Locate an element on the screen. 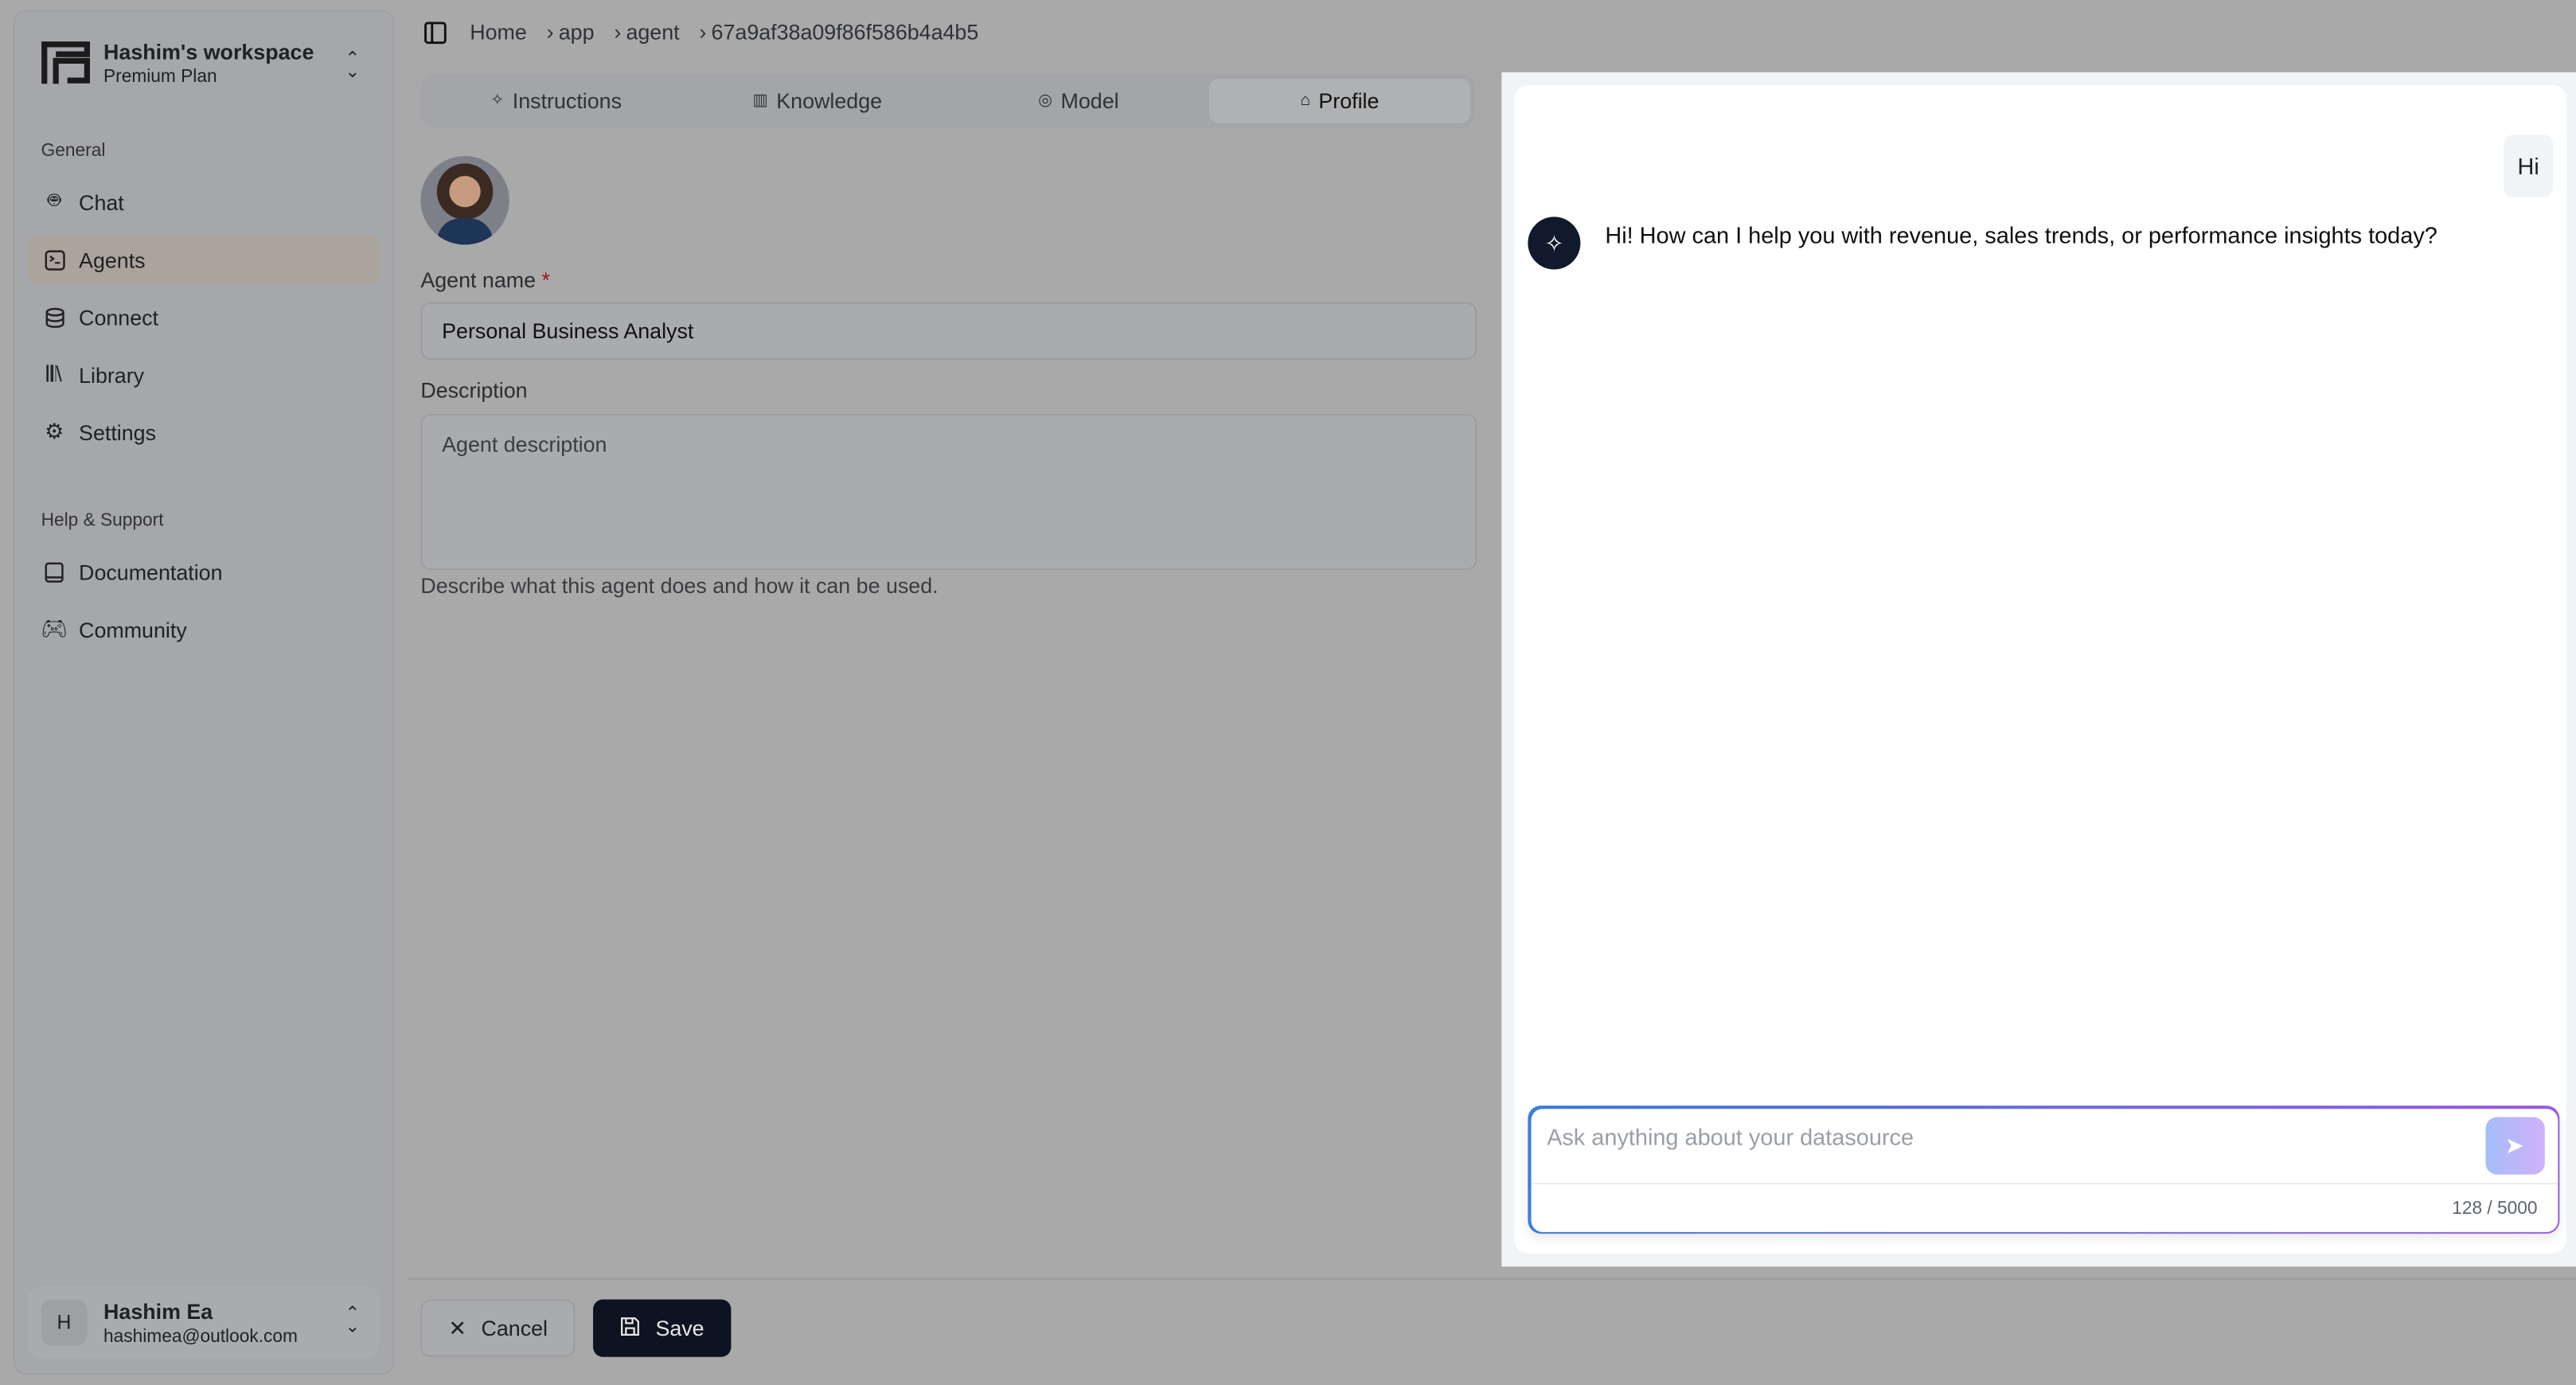 This screenshot has width=2576, height=1385. workspace-name: Hashim's workspace is located at coordinates (208, 51).